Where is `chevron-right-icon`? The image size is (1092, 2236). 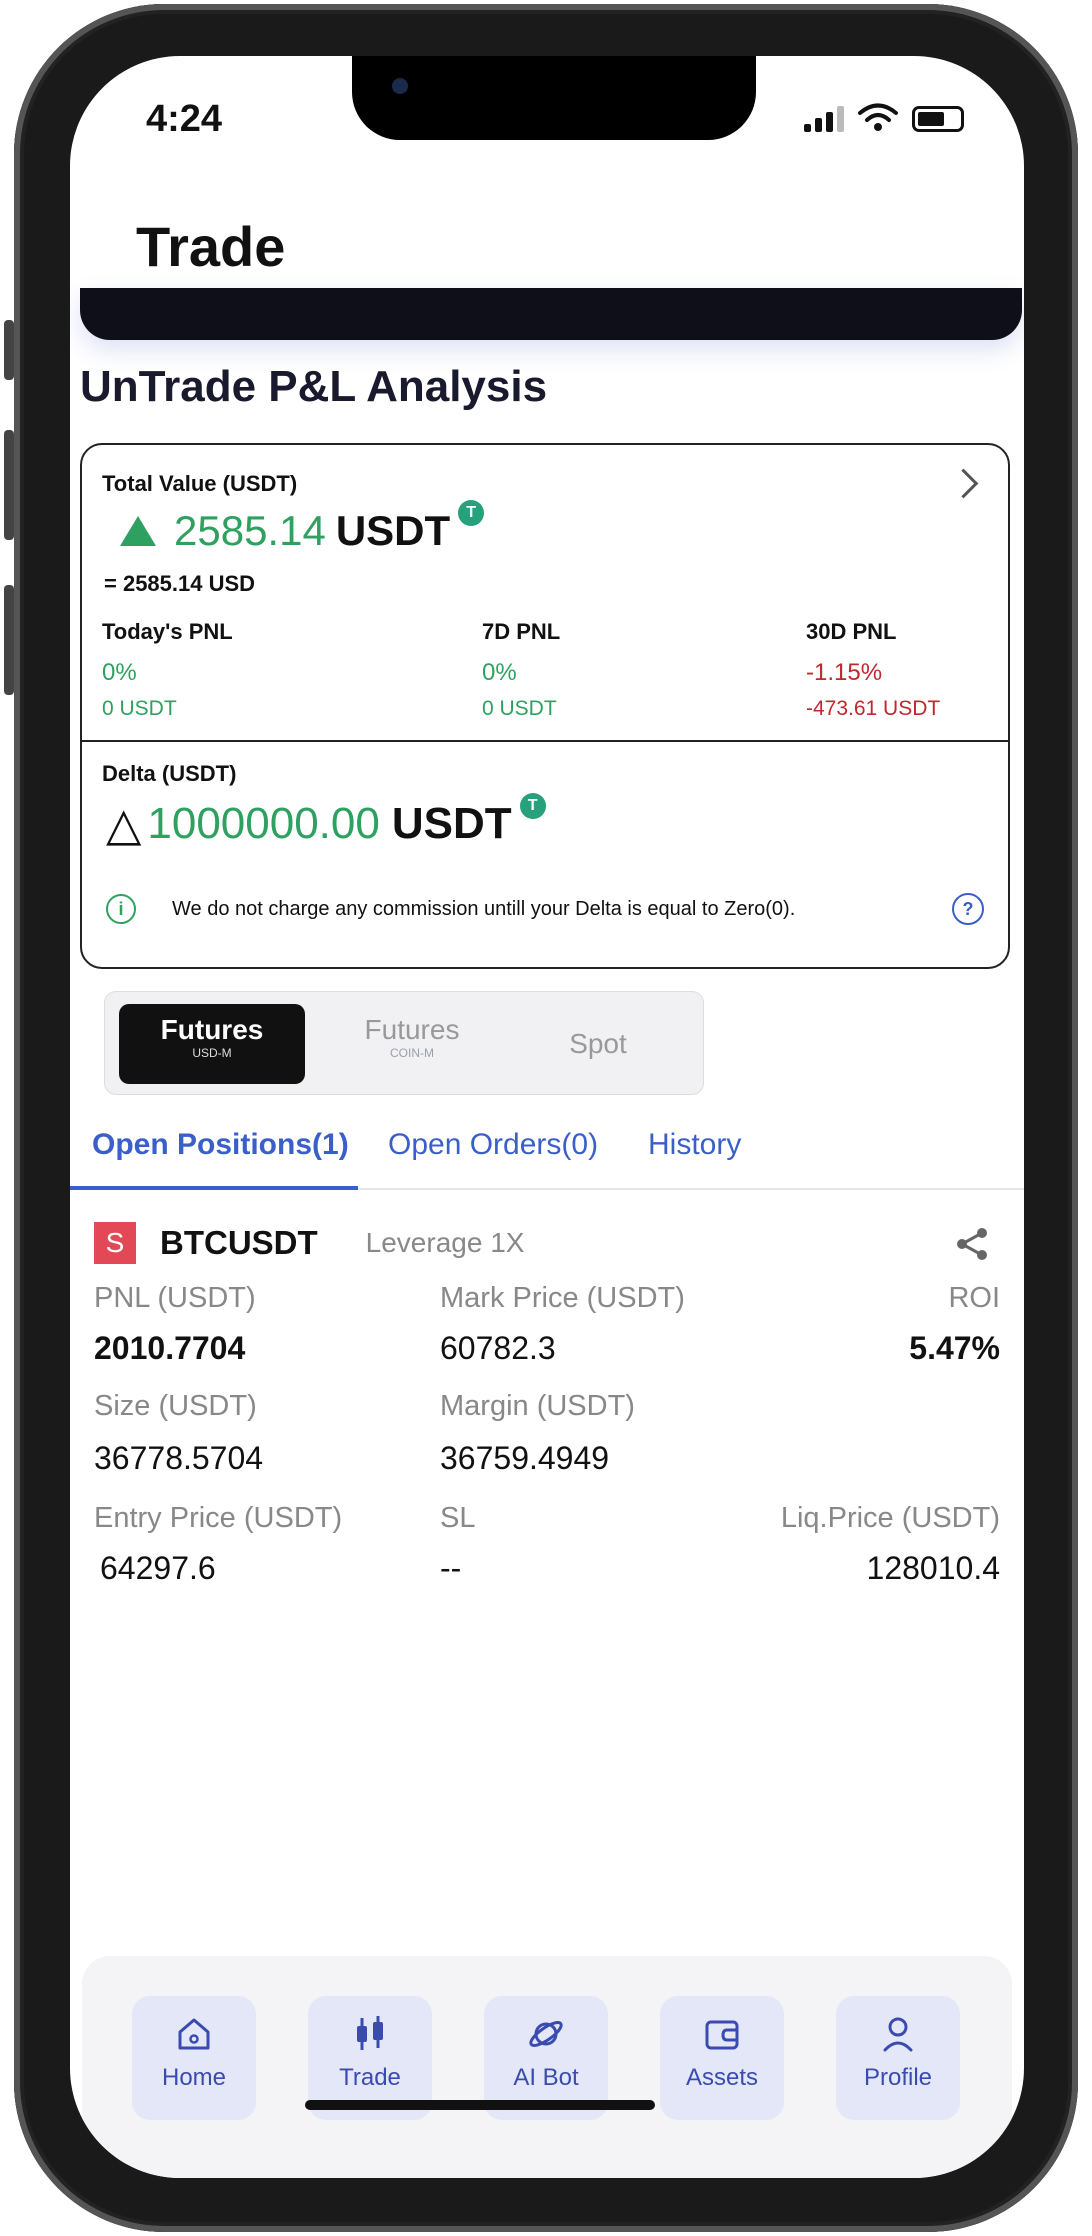
chevron-right-icon is located at coordinates (963, 483).